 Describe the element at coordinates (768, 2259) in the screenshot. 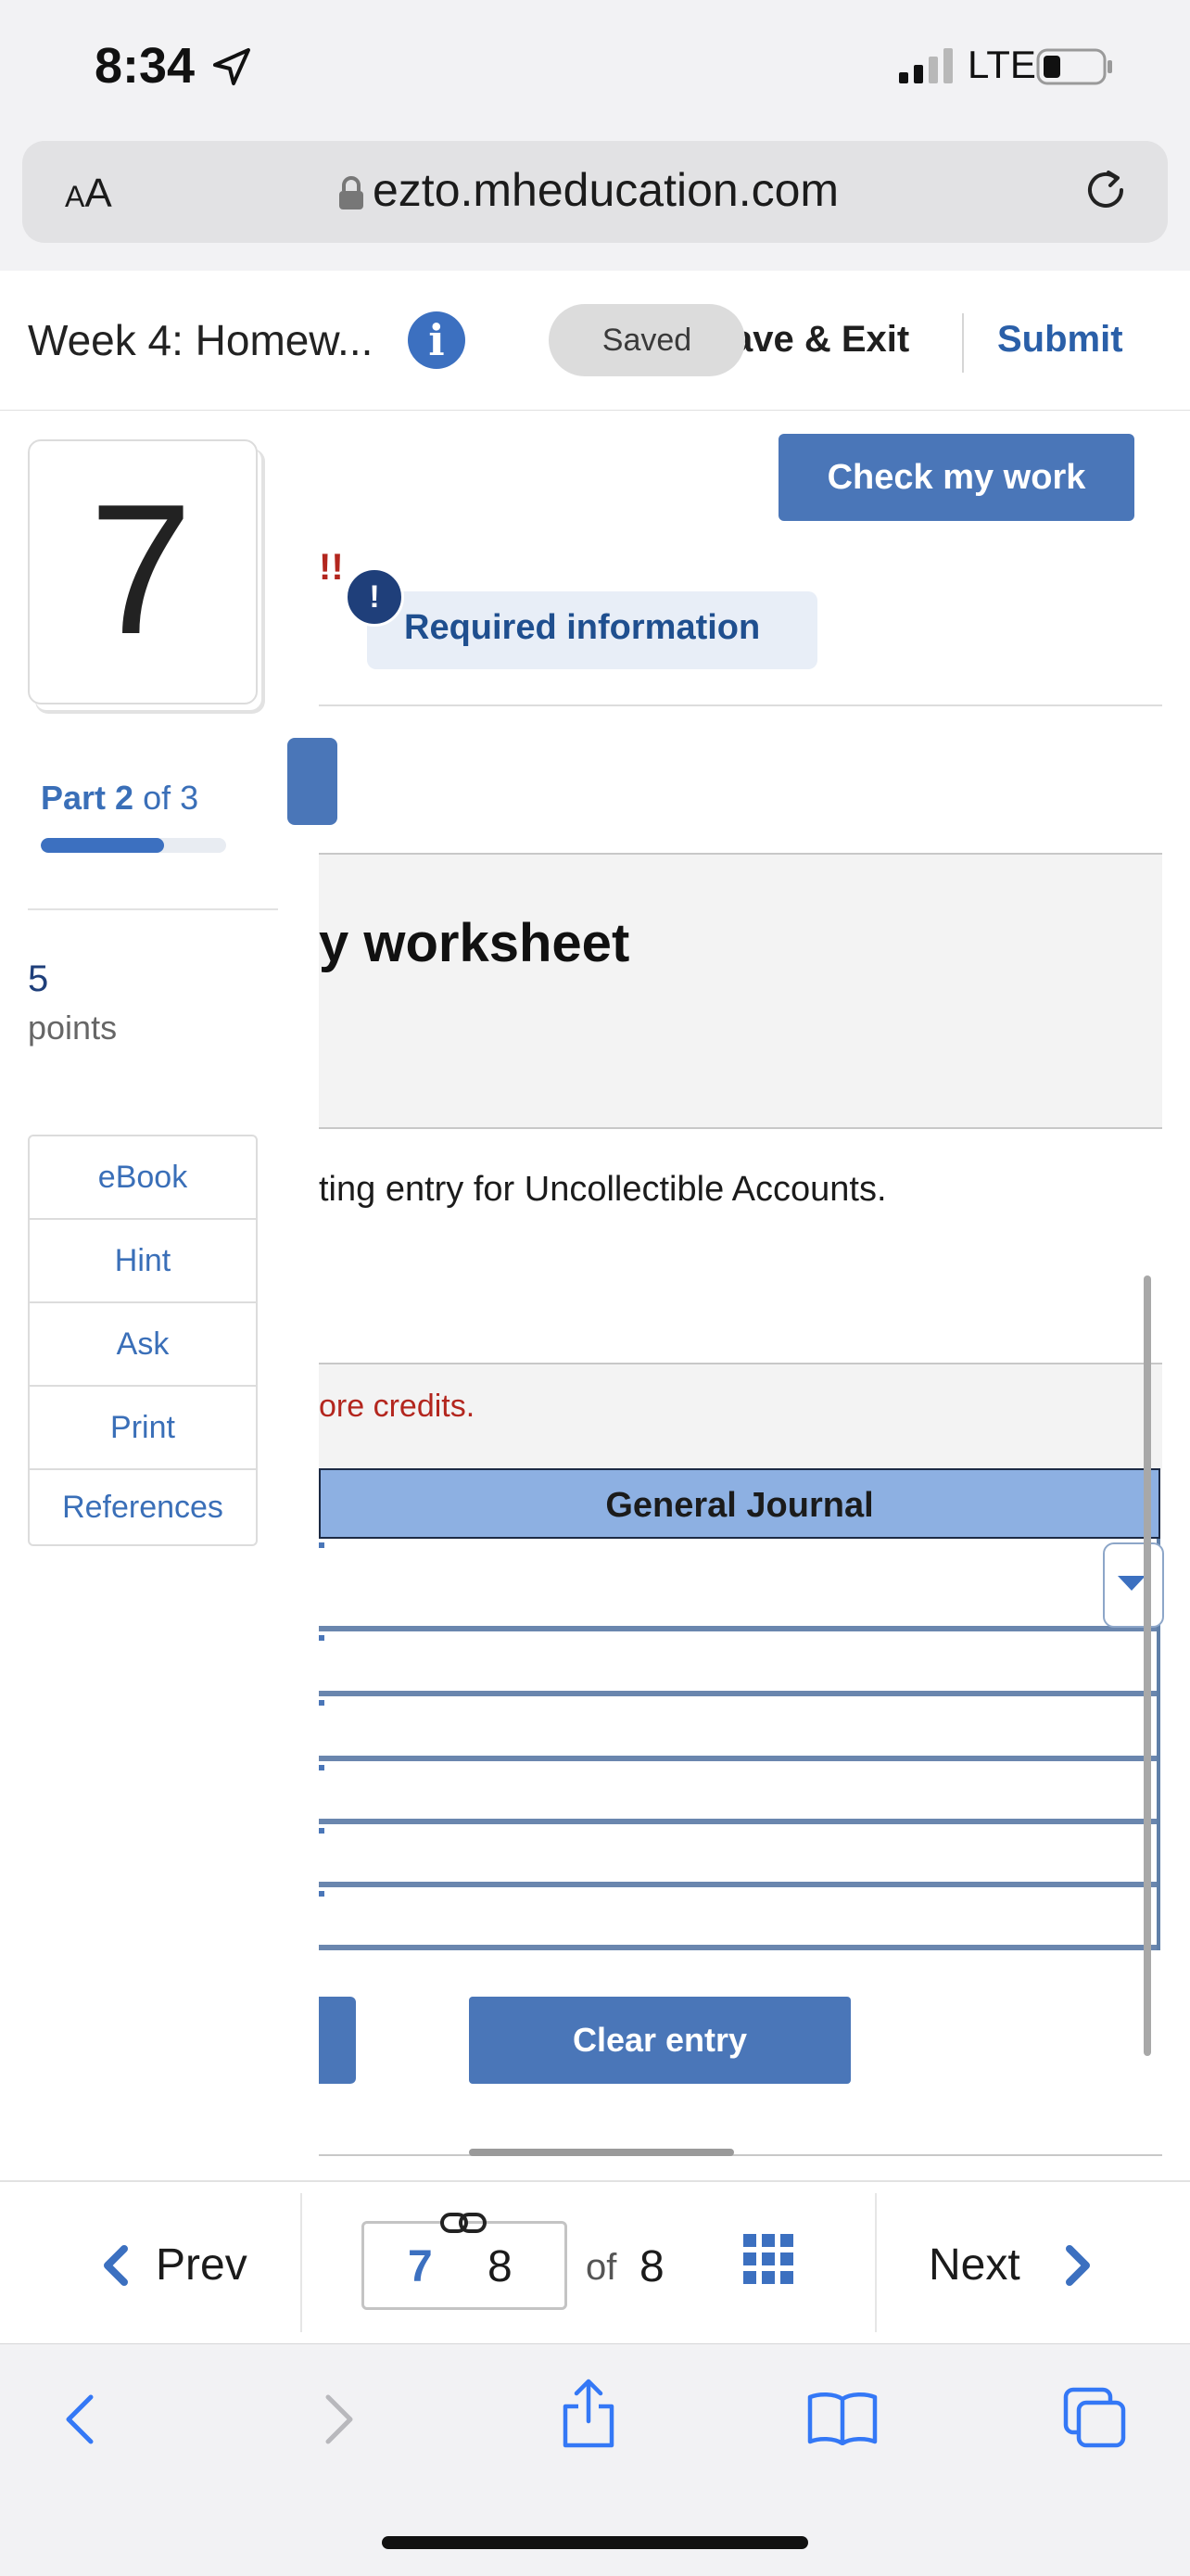

I see `grid-icon` at that location.